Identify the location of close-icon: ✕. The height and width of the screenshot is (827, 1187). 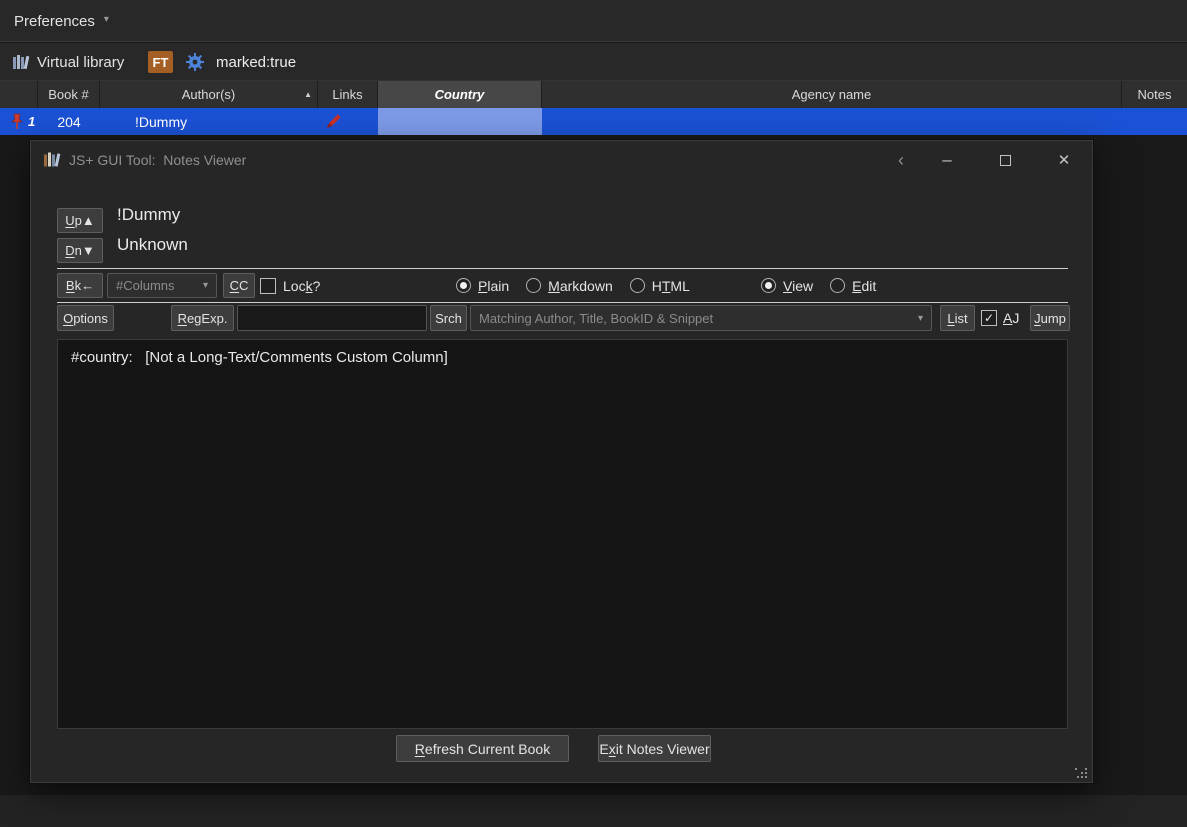
(1064, 160).